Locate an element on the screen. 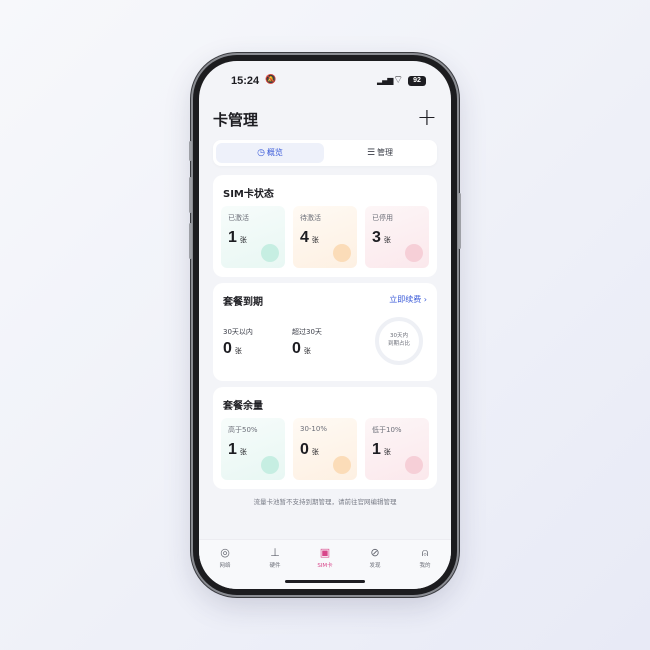 The height and width of the screenshot is (650, 650). status-time: 15:24 is located at coordinates (245, 81).